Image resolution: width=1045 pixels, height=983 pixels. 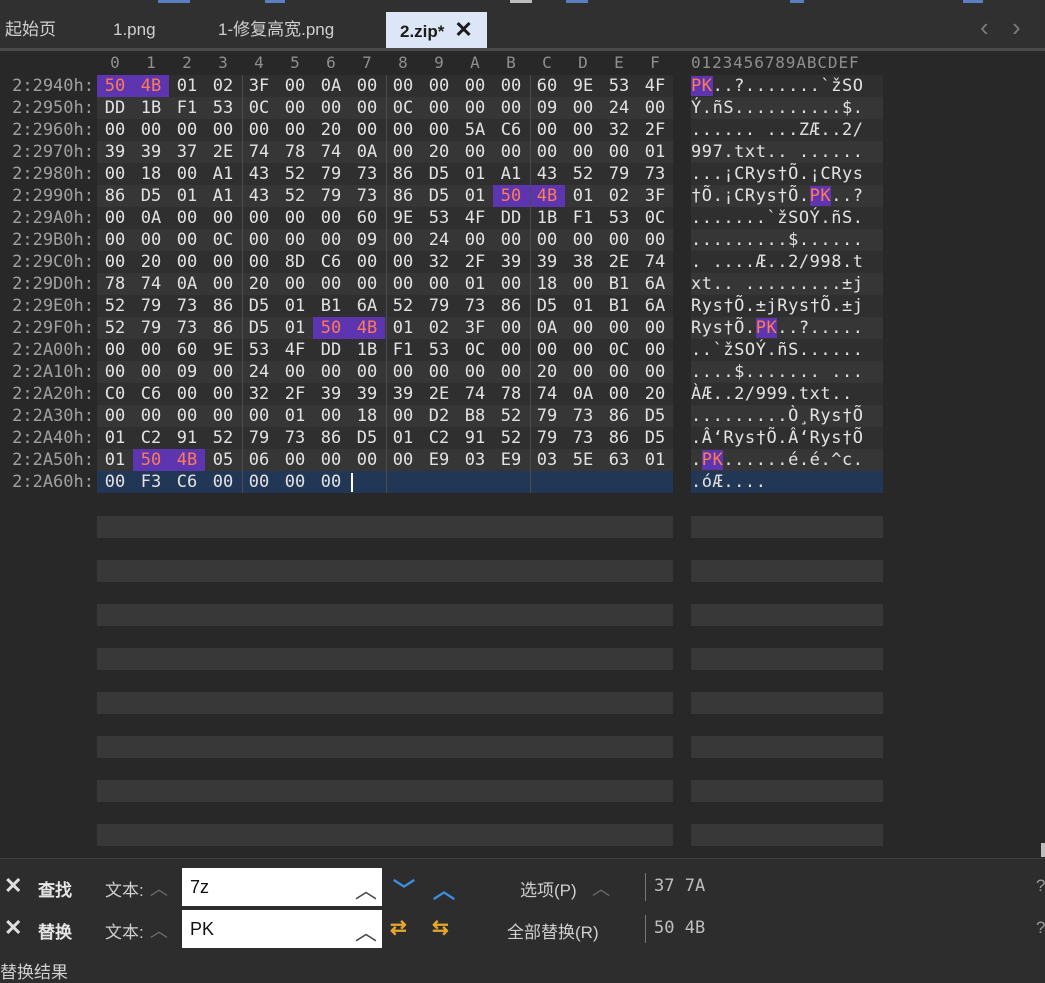 What do you see at coordinates (440, 927) in the screenshot?
I see `replace-previous-icon: ⇆` at bounding box center [440, 927].